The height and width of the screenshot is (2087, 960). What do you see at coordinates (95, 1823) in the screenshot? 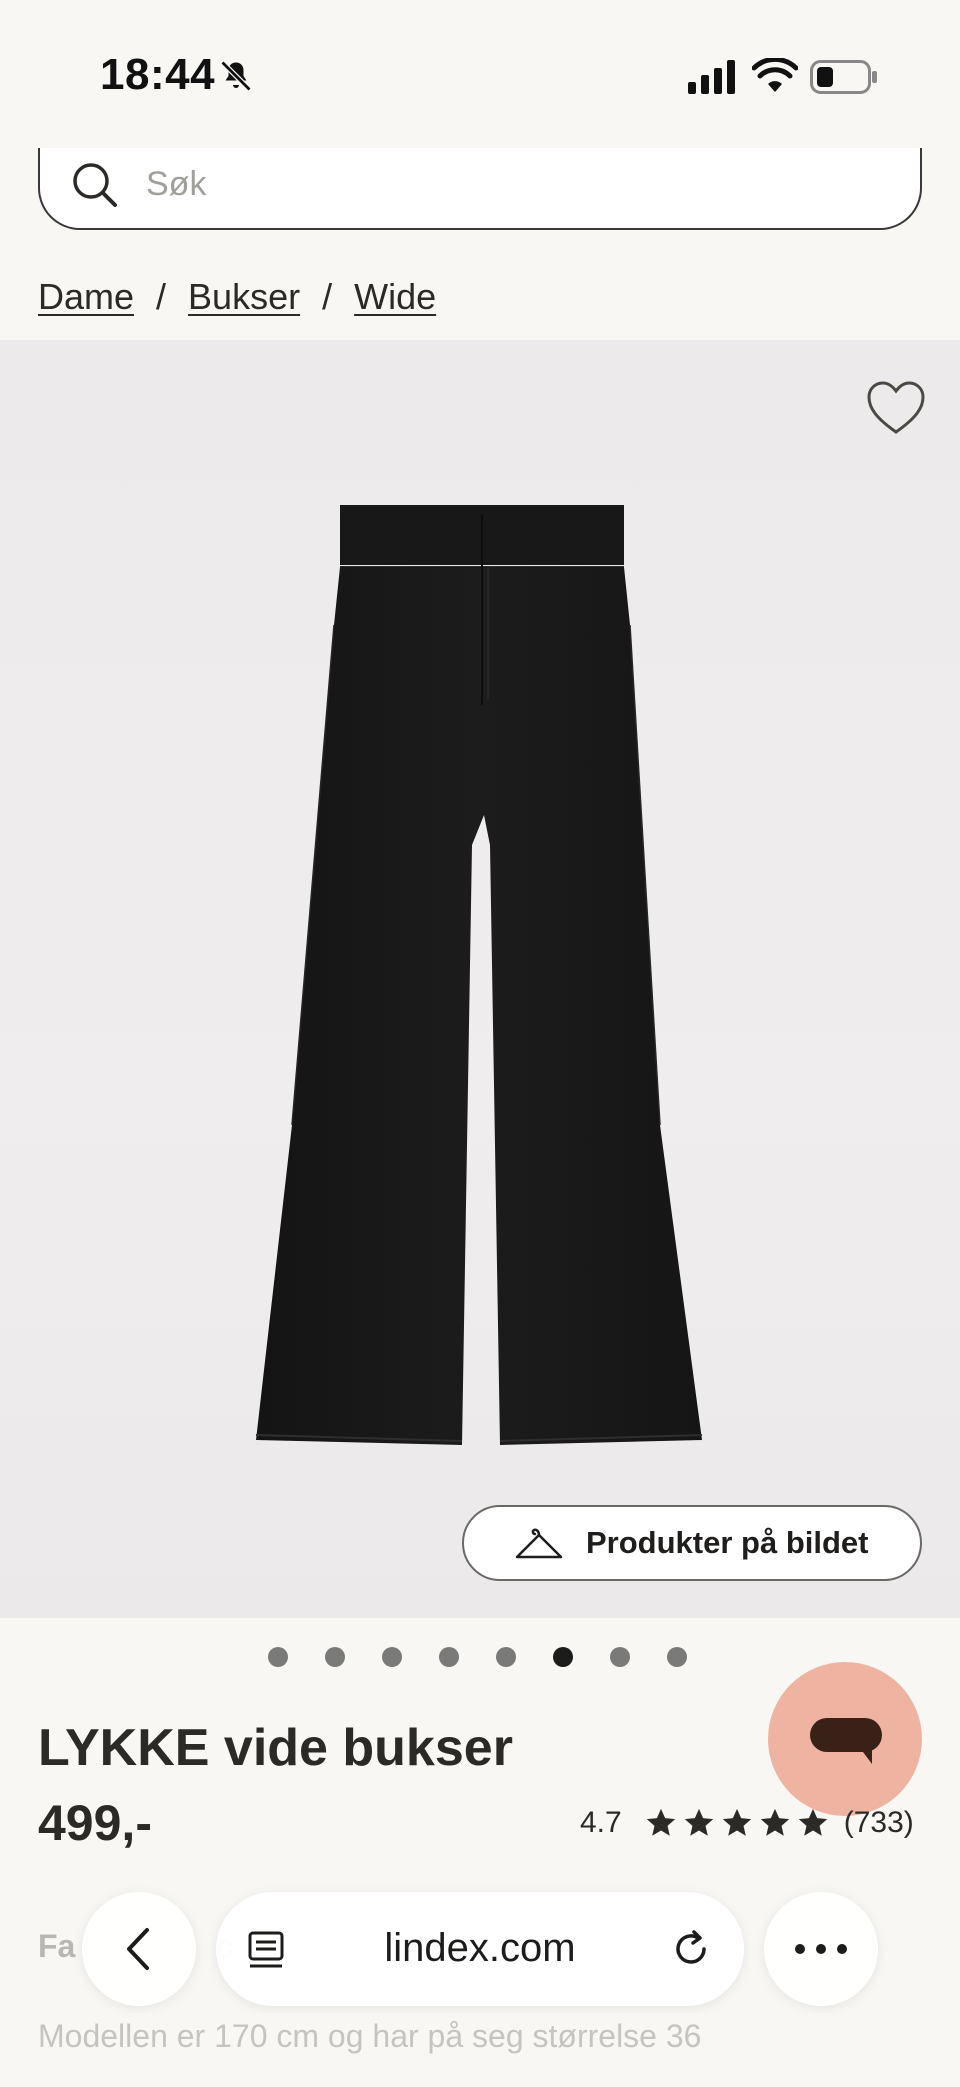
I see `product-price: 499,-` at bounding box center [95, 1823].